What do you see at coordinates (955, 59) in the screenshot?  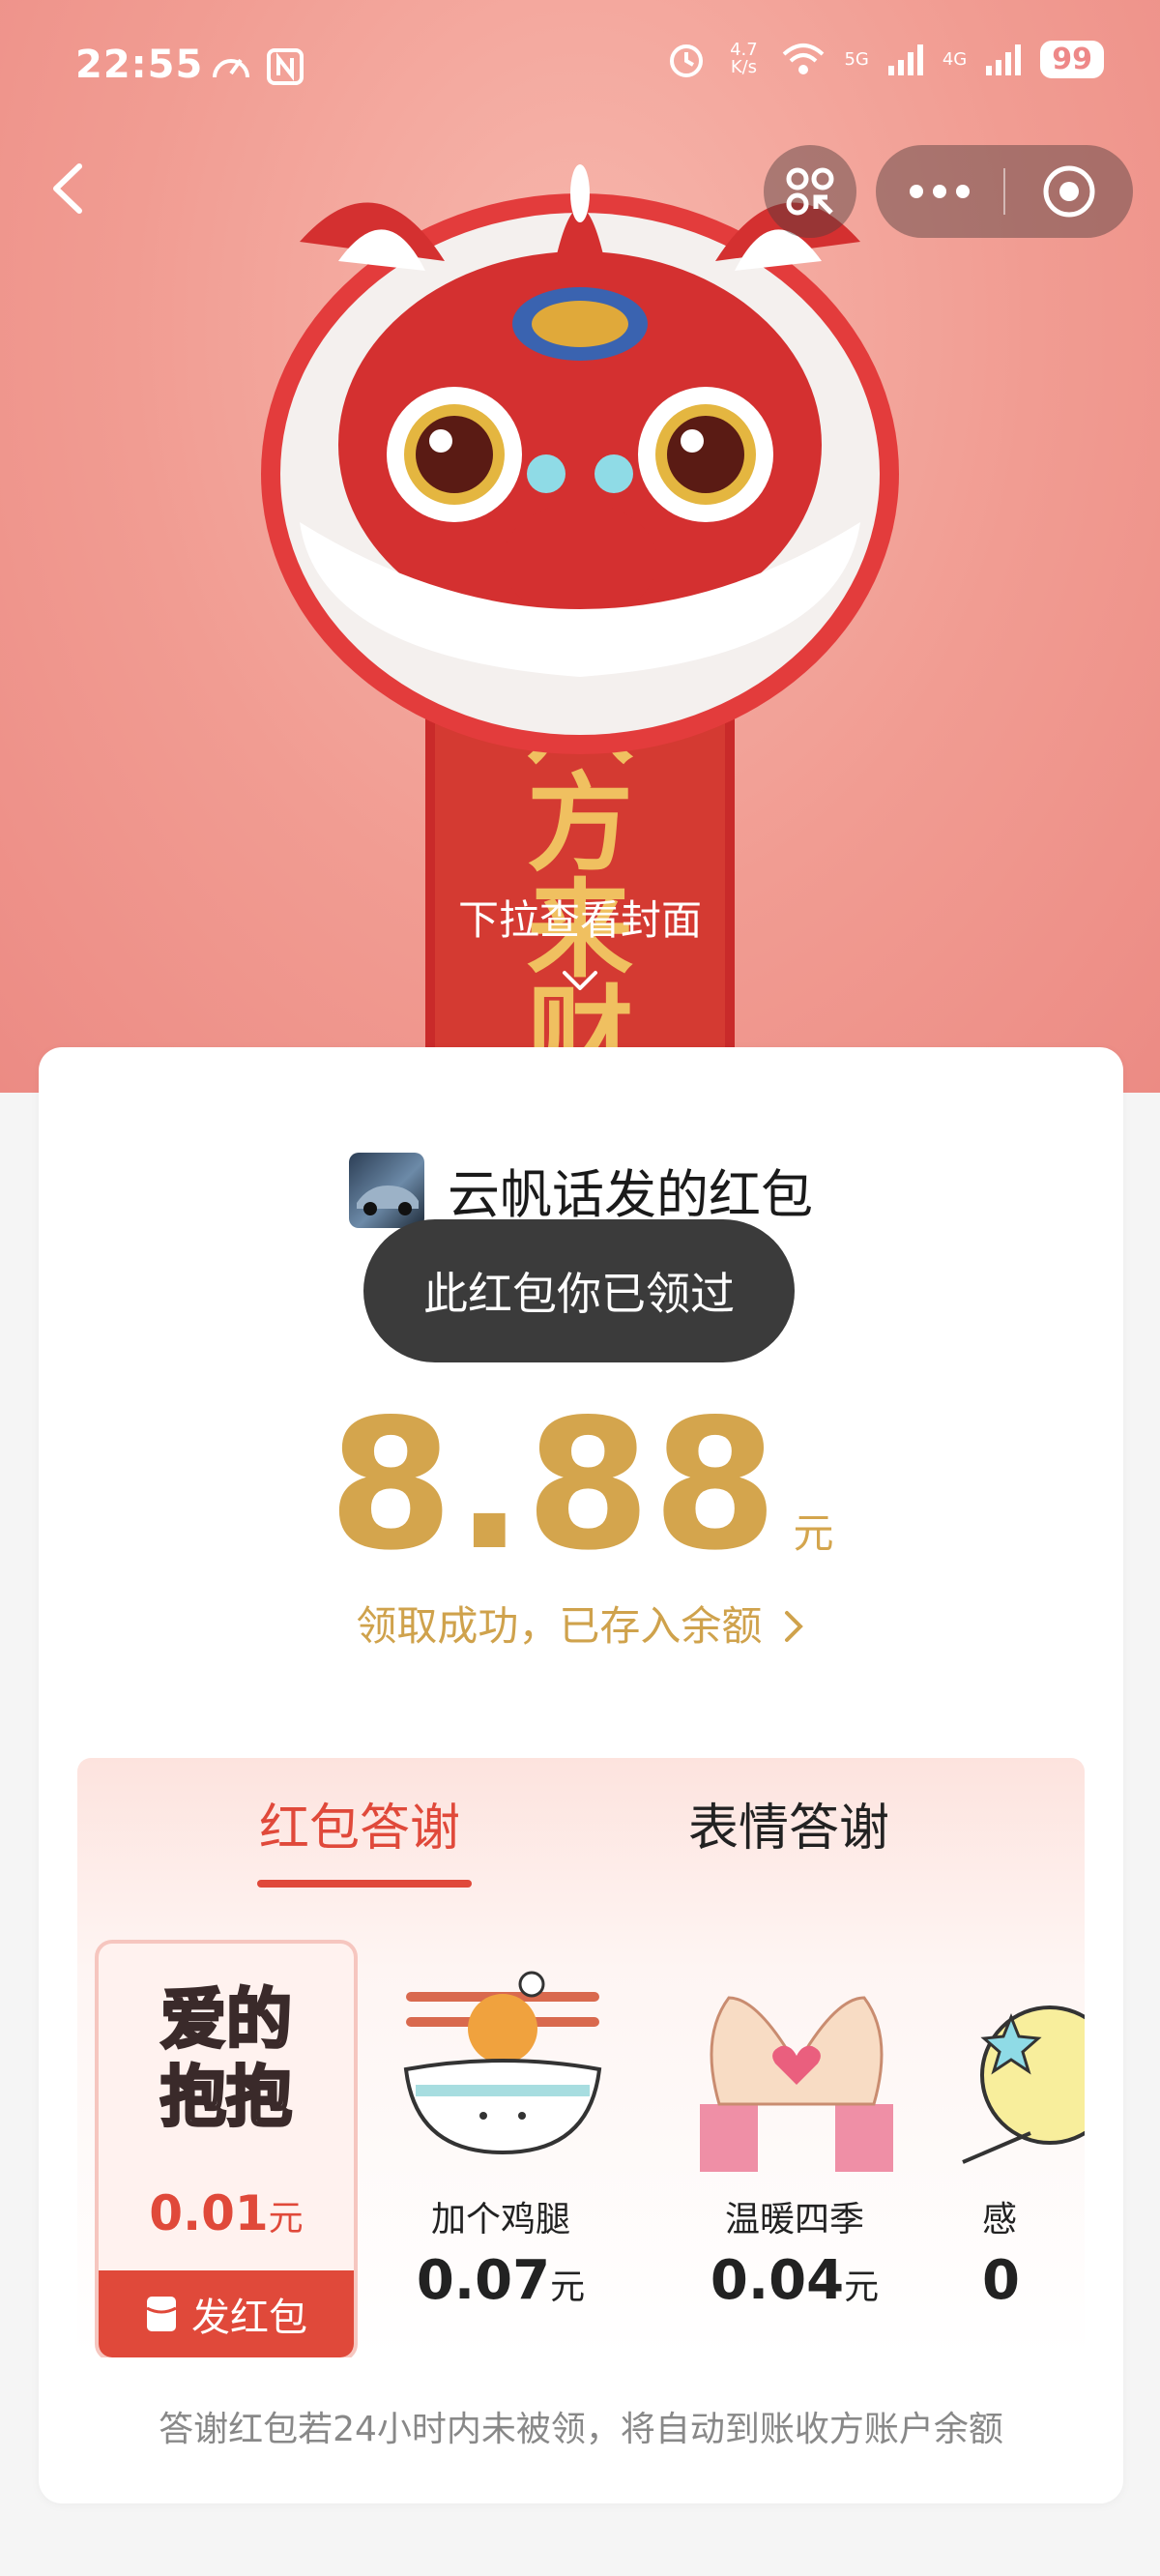 I see `signal-4g-label: 4G` at bounding box center [955, 59].